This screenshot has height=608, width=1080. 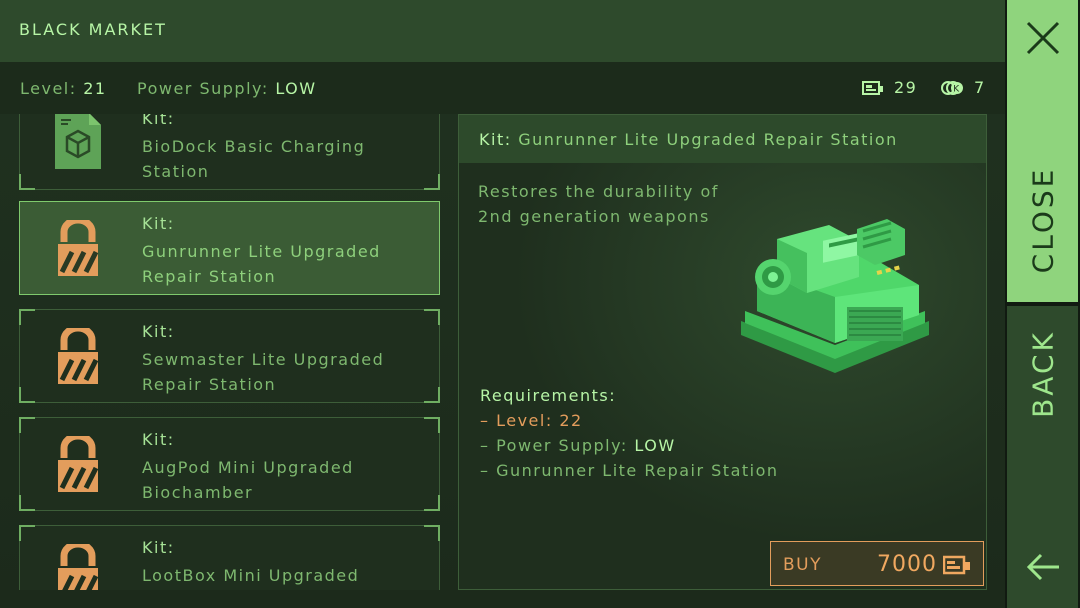 I want to click on level-value: 21, so click(x=95, y=88).